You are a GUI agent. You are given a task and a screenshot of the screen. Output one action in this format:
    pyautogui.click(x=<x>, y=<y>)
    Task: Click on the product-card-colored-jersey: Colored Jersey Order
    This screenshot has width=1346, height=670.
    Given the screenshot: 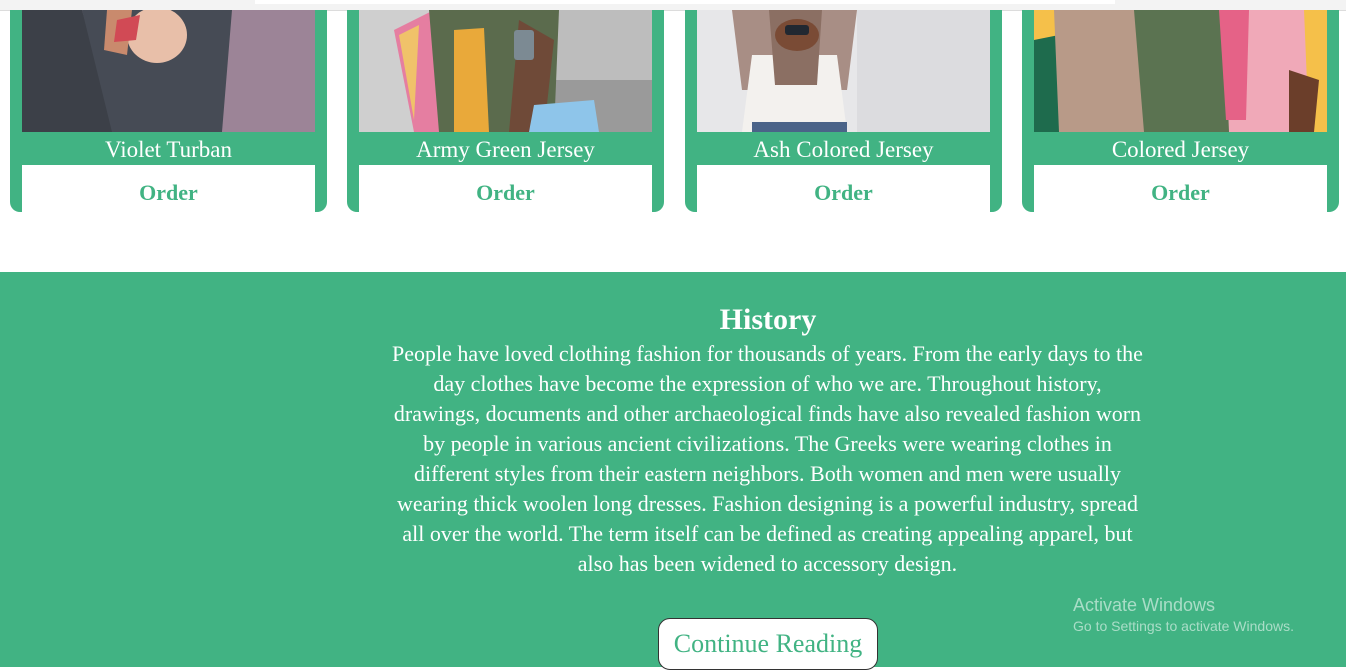 What is the action you would take?
    pyautogui.click(x=1180, y=111)
    